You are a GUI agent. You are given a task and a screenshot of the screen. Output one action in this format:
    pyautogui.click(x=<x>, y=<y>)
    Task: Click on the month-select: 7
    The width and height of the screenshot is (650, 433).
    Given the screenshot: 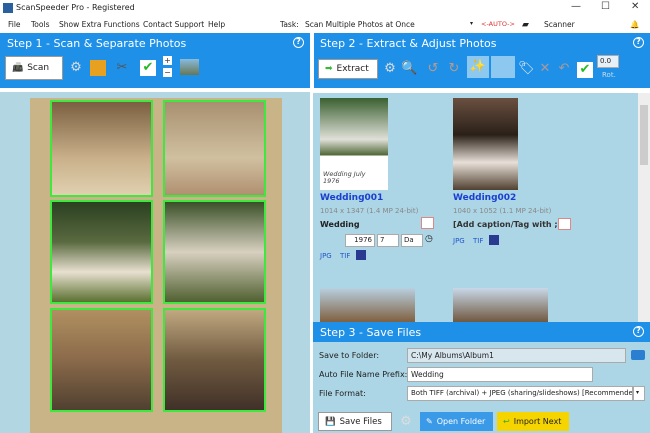 What is the action you would take?
    pyautogui.click(x=388, y=240)
    